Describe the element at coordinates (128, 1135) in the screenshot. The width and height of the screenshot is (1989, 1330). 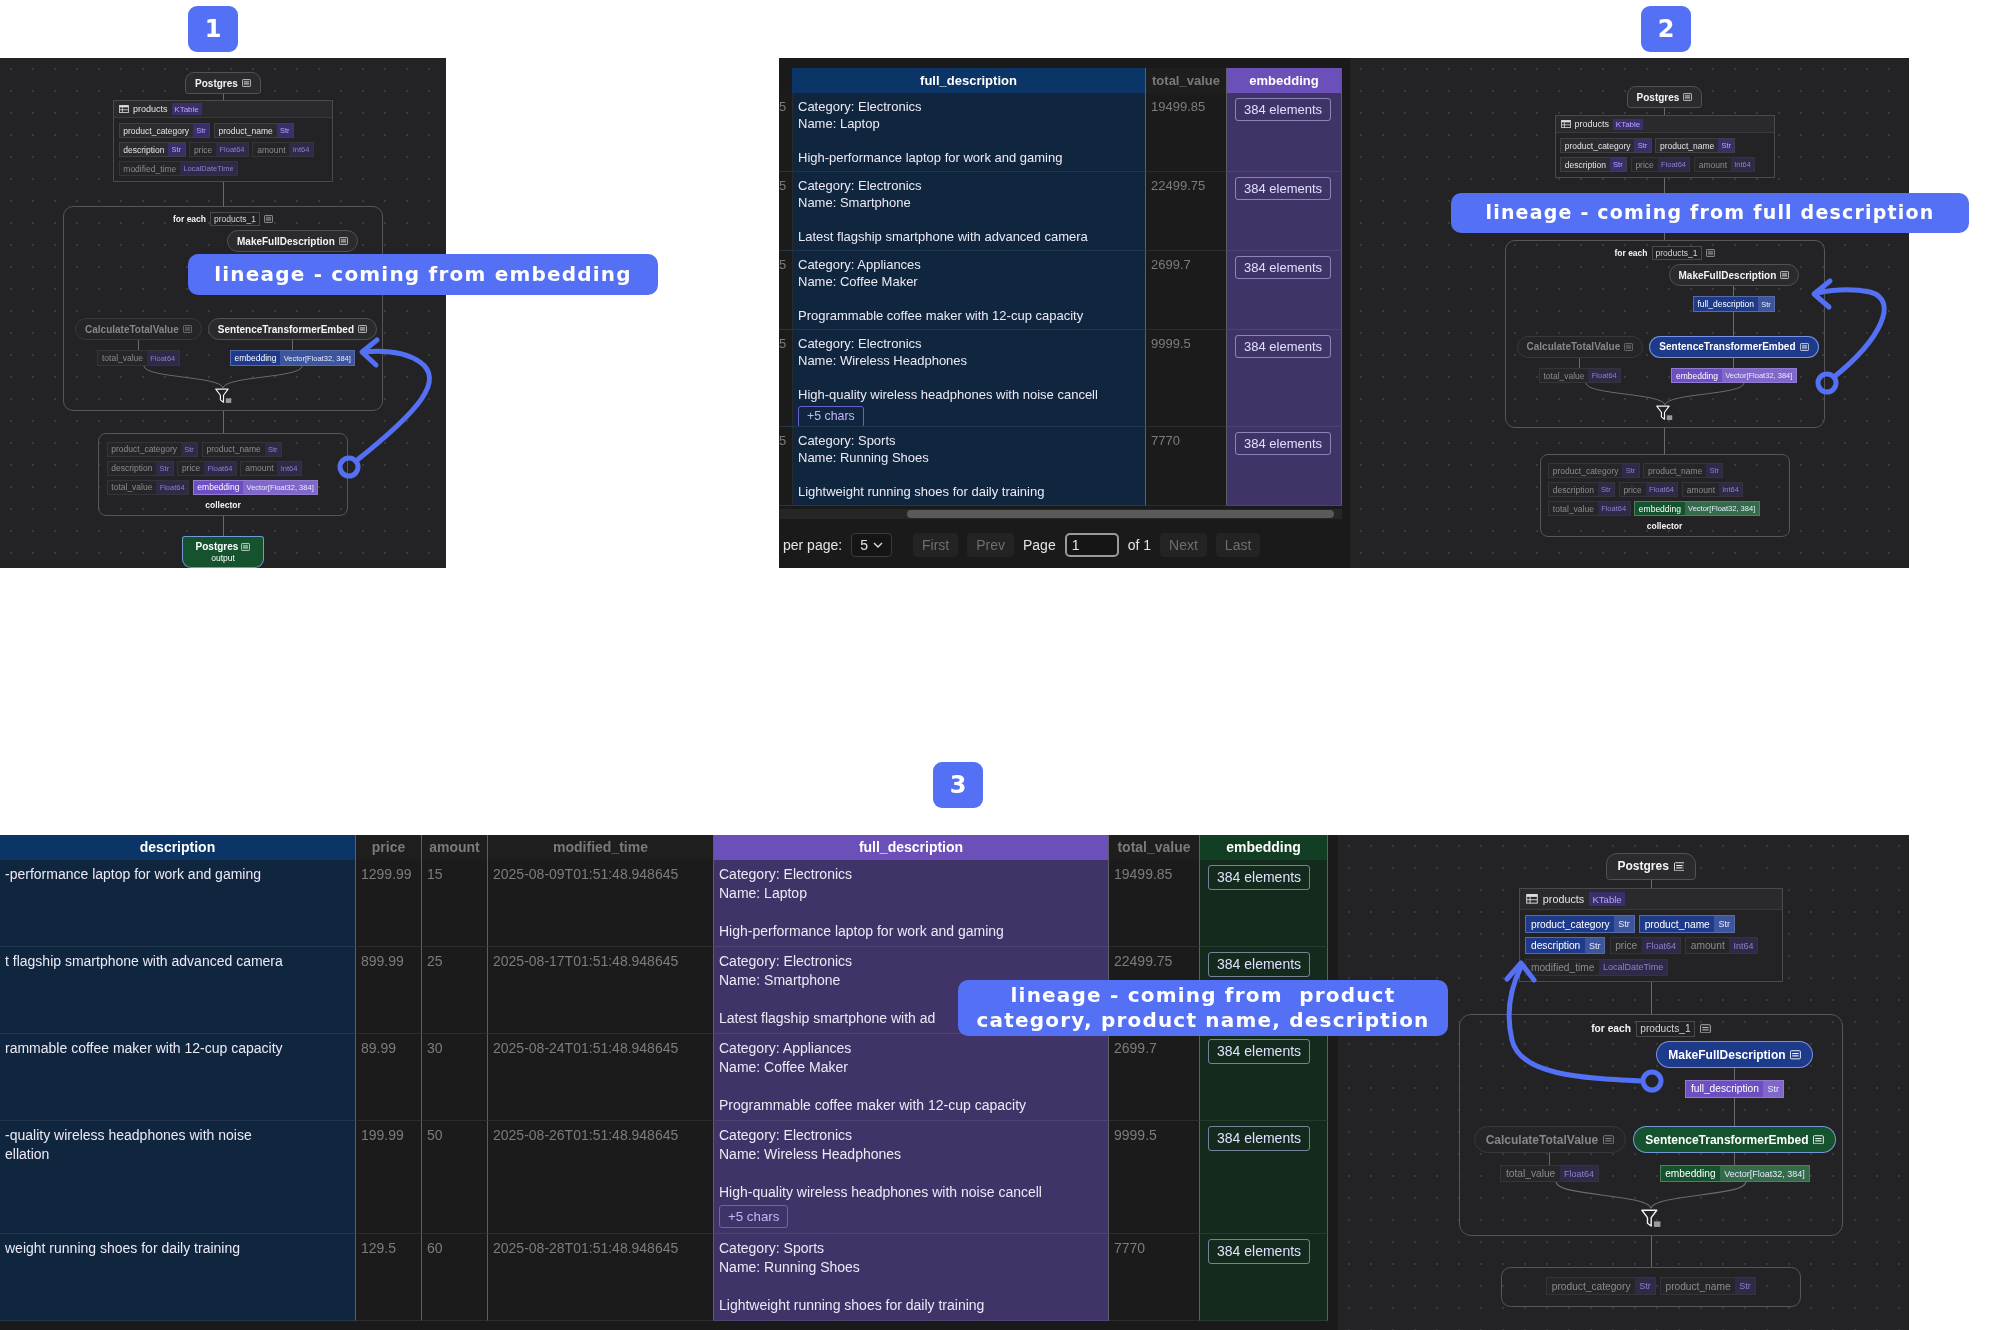
I see `cell-text: -quality wireless headphones with noise` at that location.